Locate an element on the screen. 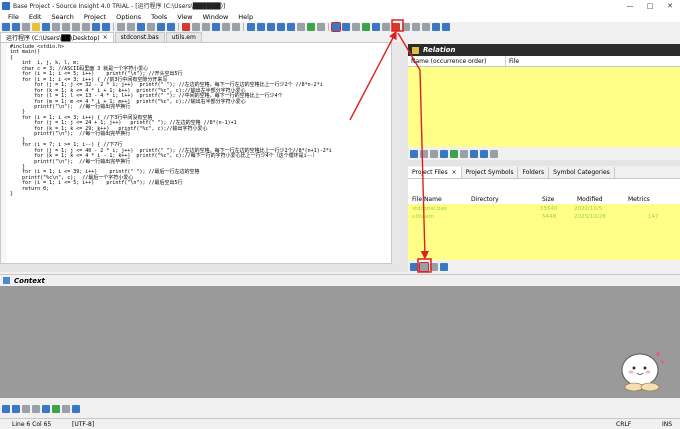  highlight-box-toolbar is located at coordinates (397, 25).